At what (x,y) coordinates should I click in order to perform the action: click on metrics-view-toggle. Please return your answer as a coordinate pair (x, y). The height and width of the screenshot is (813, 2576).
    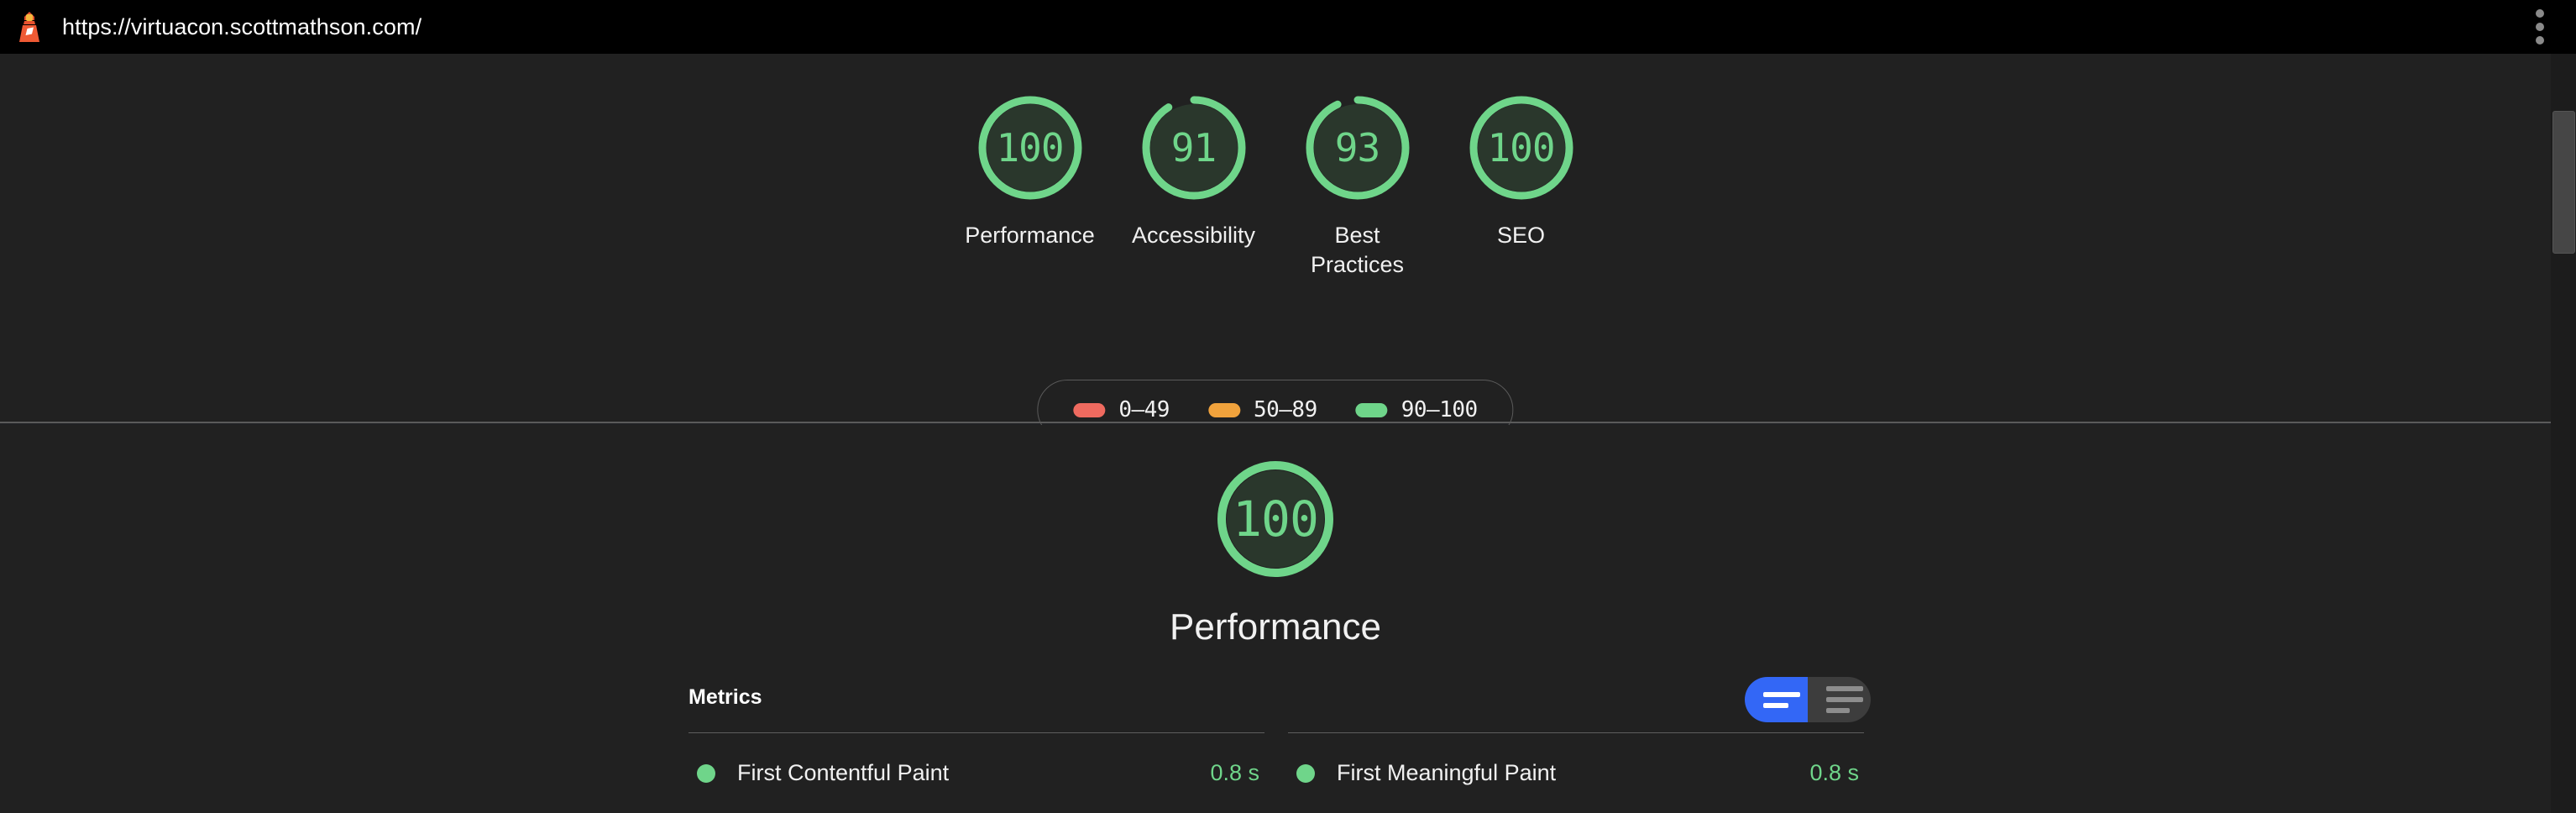
    Looking at the image, I should click on (1808, 699).